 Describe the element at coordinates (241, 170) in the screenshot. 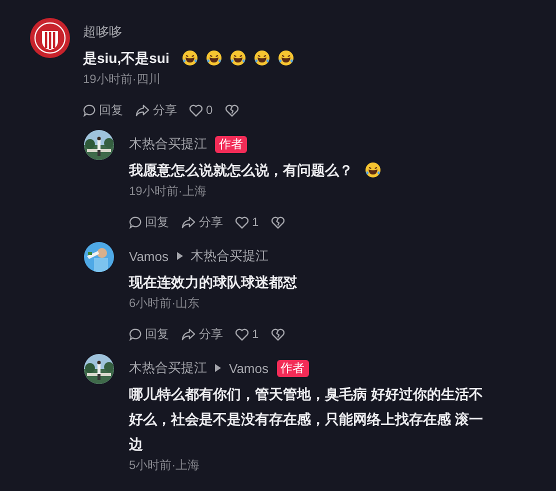

I see `comment-text: 我愿意怎么说就怎么说，有问题么？` at that location.